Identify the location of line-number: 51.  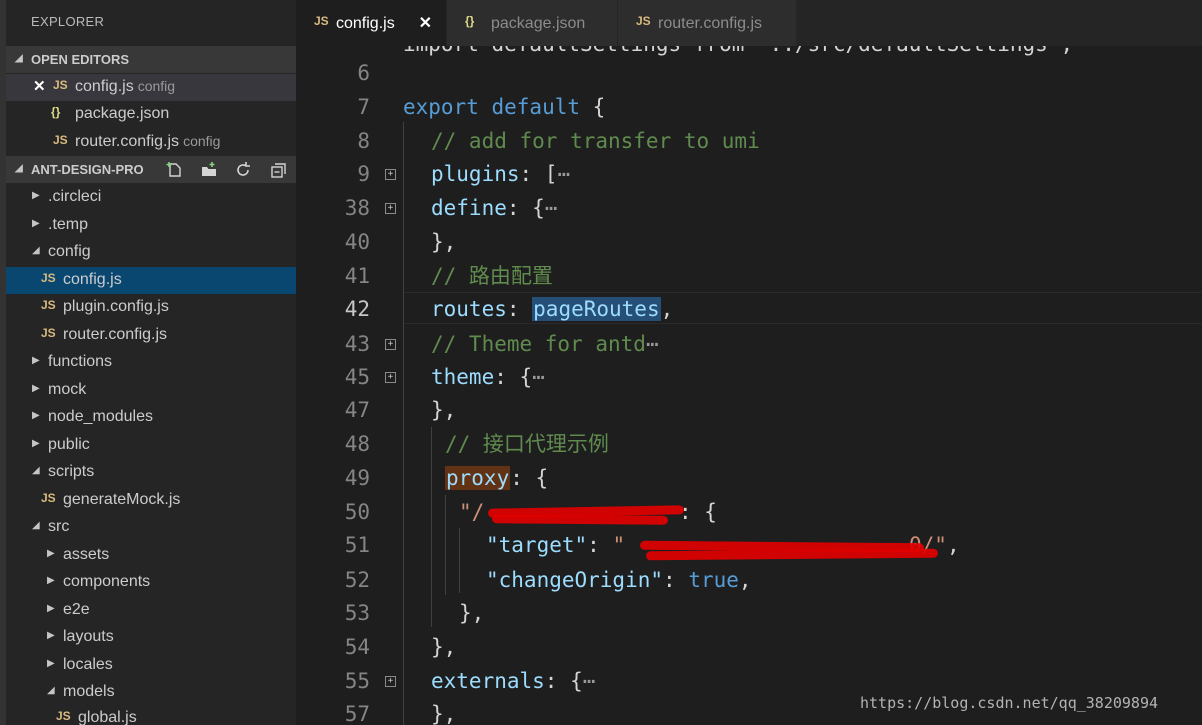
(357, 545).